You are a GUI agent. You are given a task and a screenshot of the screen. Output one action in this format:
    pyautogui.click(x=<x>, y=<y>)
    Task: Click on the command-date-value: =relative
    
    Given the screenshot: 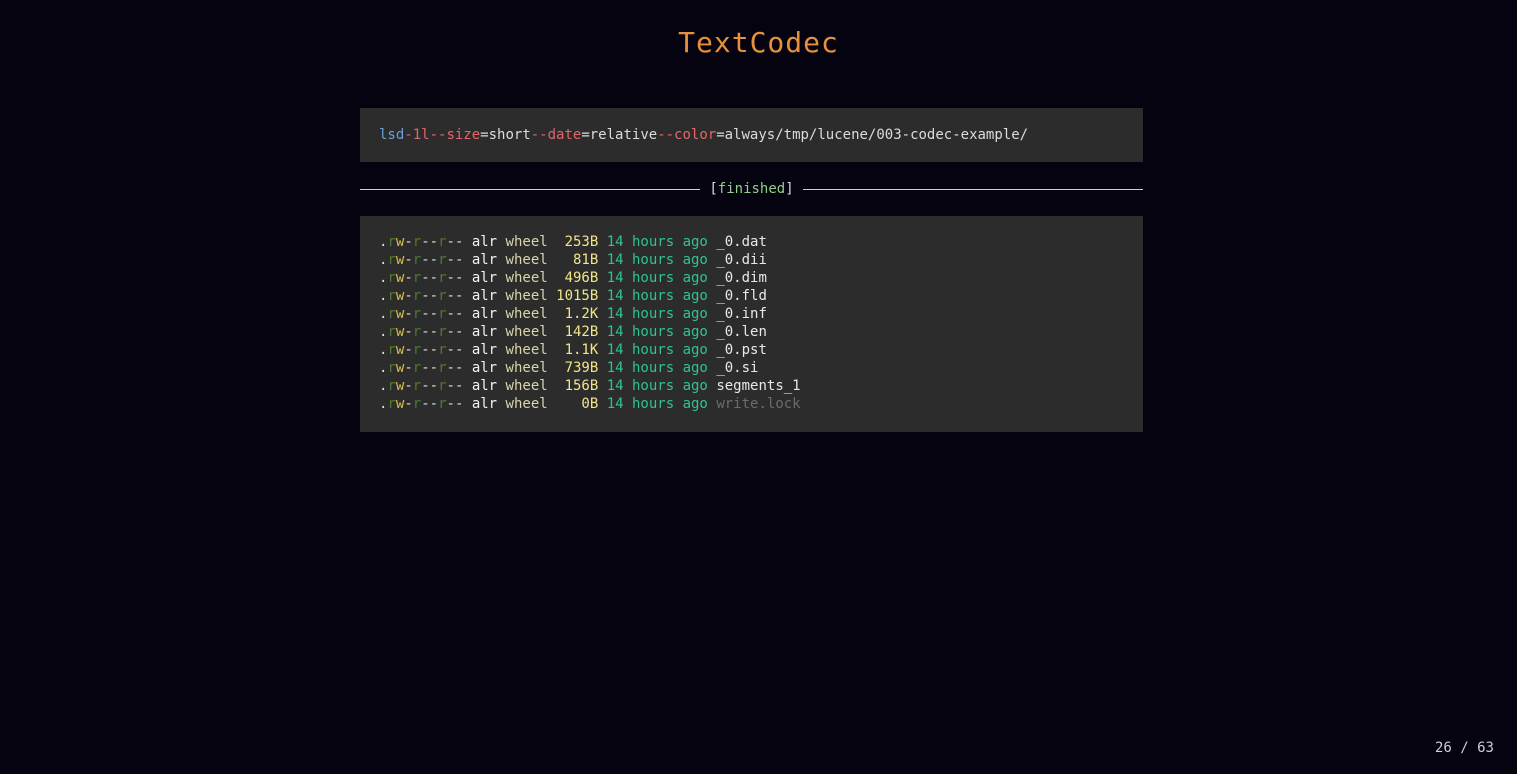 What is the action you would take?
    pyautogui.click(x=619, y=135)
    